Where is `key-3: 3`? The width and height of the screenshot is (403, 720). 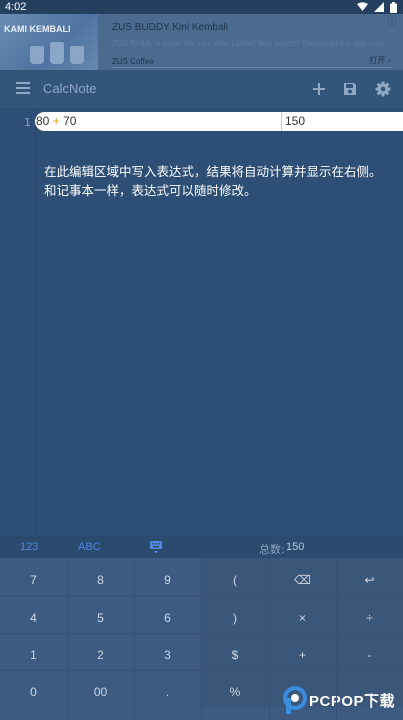
key-3: 3 is located at coordinates (167, 651).